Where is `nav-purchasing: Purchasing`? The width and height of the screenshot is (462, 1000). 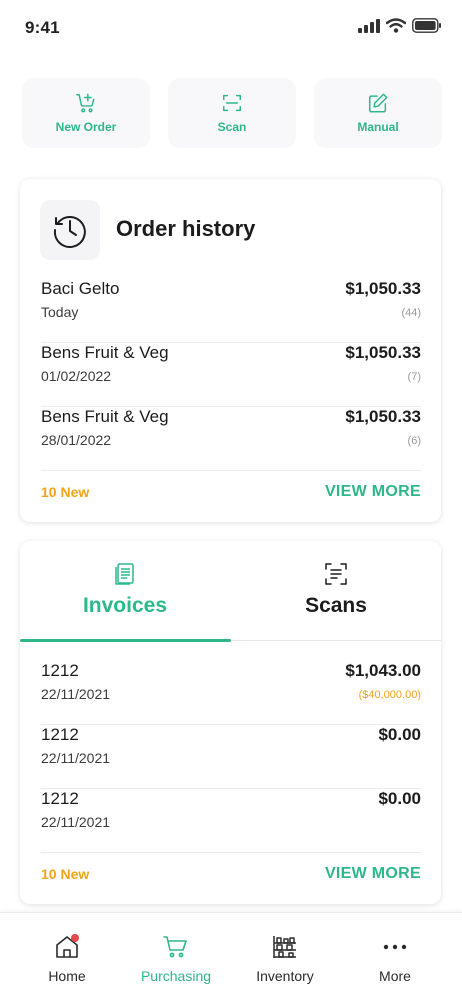 nav-purchasing: Purchasing is located at coordinates (176, 956).